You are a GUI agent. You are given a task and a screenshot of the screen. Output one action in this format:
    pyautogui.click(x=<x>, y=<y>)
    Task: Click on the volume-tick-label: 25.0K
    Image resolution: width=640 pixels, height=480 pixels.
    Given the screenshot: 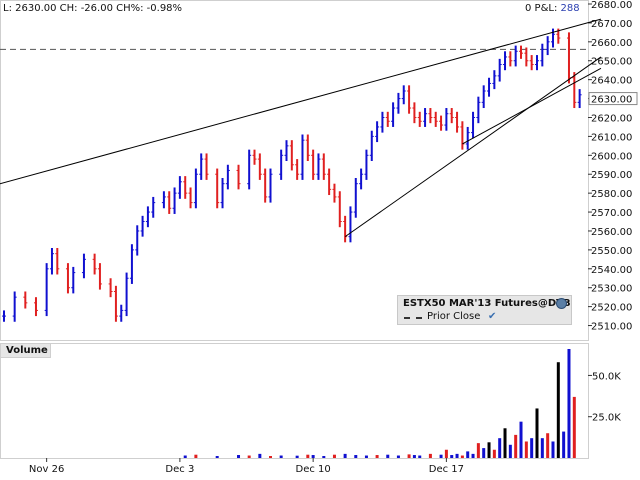 What is the action you would take?
    pyautogui.click(x=606, y=418)
    